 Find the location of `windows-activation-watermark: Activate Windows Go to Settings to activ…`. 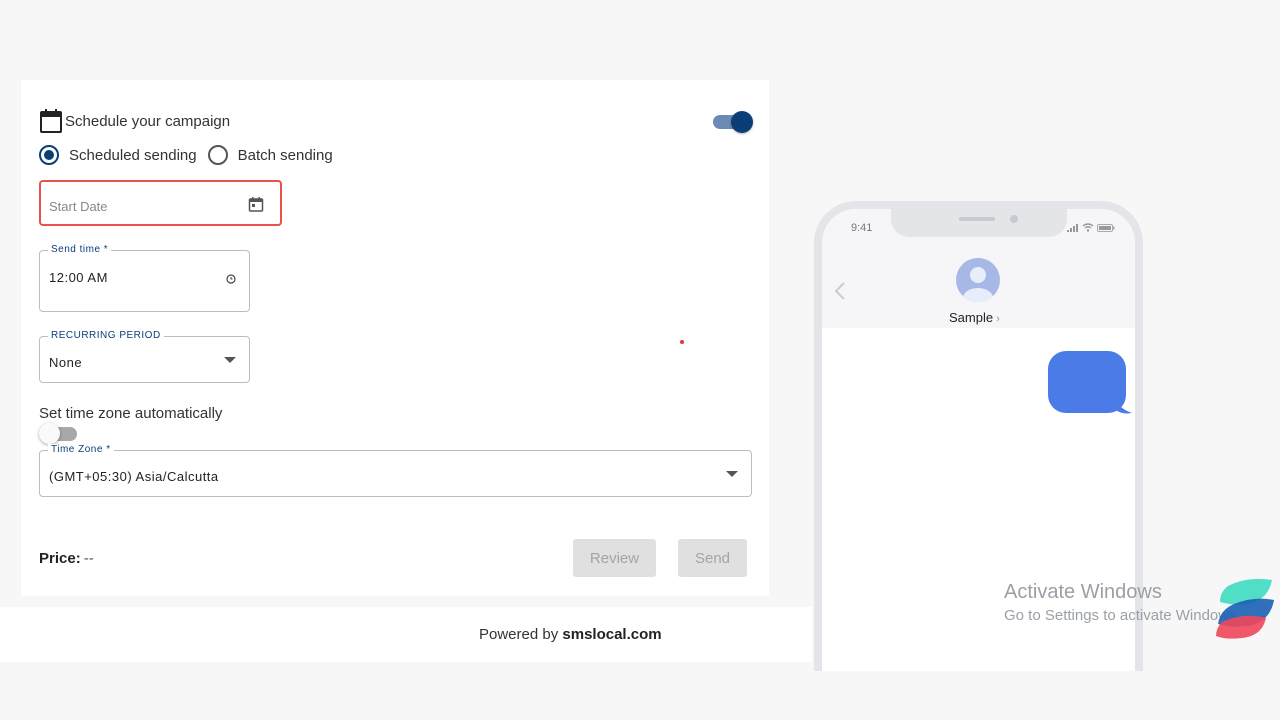

windows-activation-watermark: Activate Windows Go to Settings to activ… is located at coordinates (1122, 602).